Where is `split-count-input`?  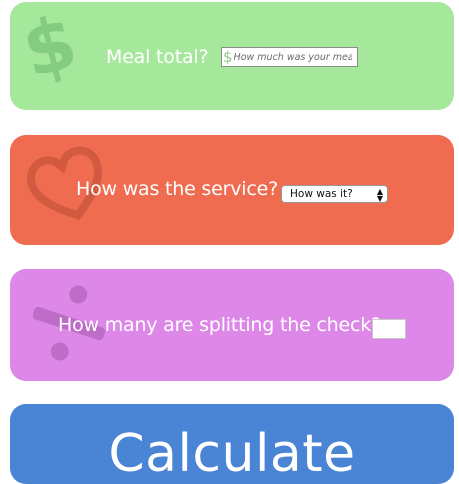
split-count-input is located at coordinates (389, 329).